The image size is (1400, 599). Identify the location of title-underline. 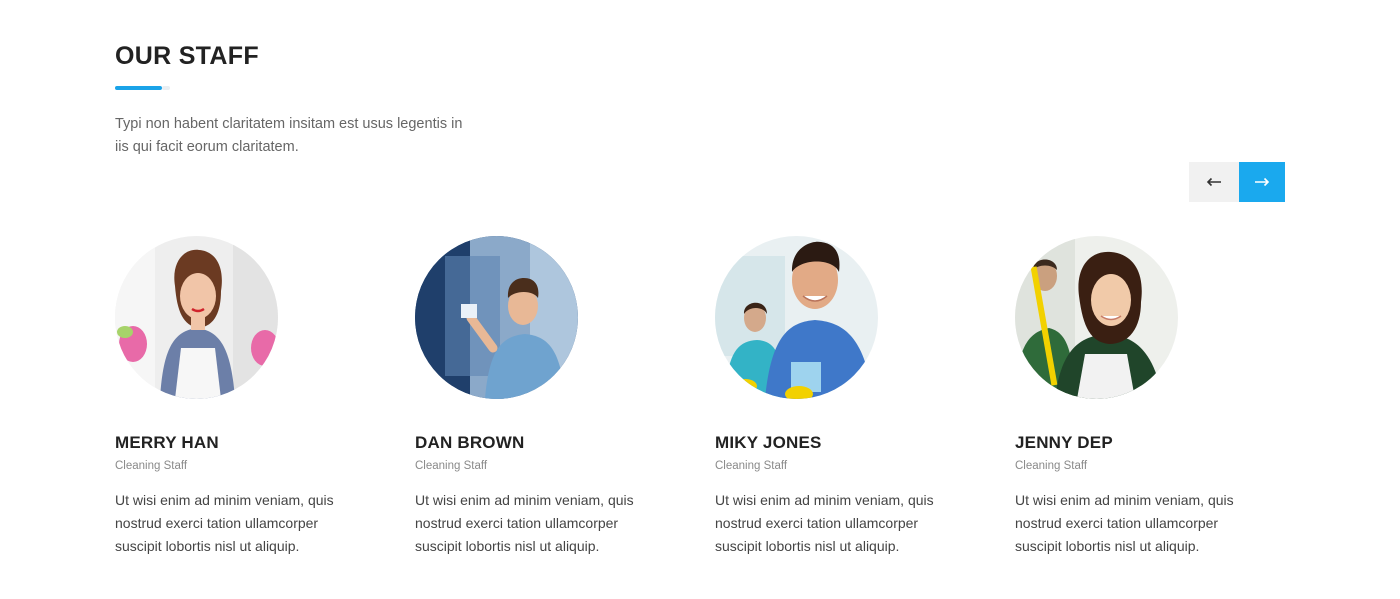
(142, 88).